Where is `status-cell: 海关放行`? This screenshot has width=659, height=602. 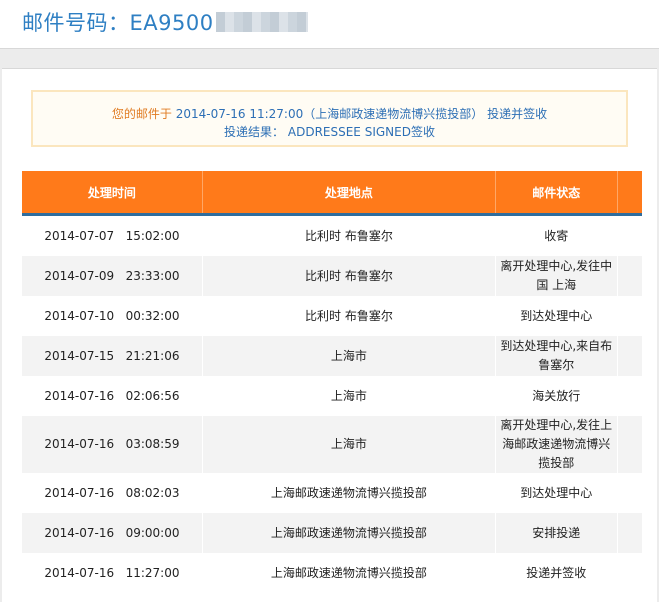 status-cell: 海关放行 is located at coordinates (556, 396).